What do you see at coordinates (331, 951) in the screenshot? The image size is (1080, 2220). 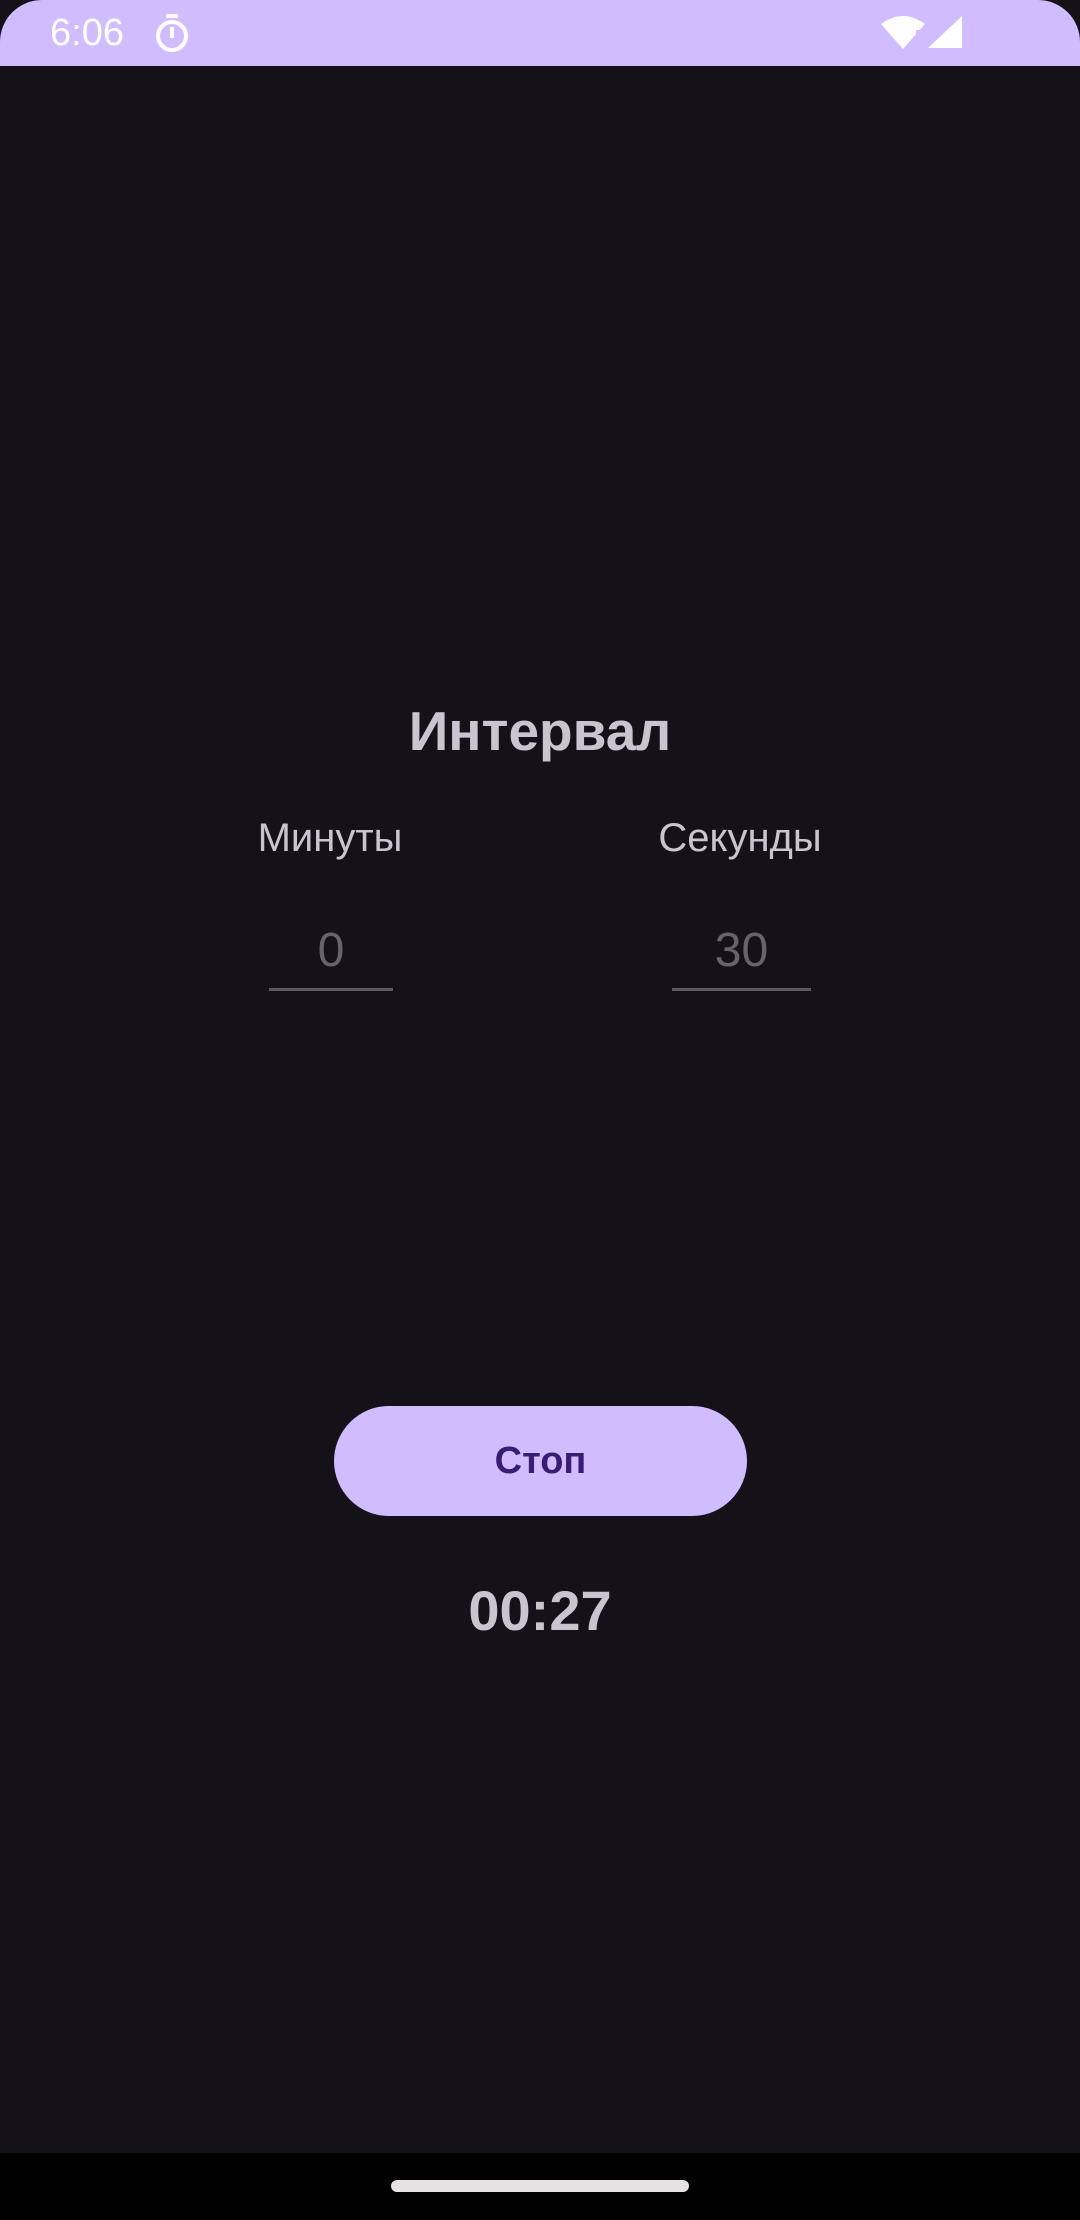 I see `minutes-input` at bounding box center [331, 951].